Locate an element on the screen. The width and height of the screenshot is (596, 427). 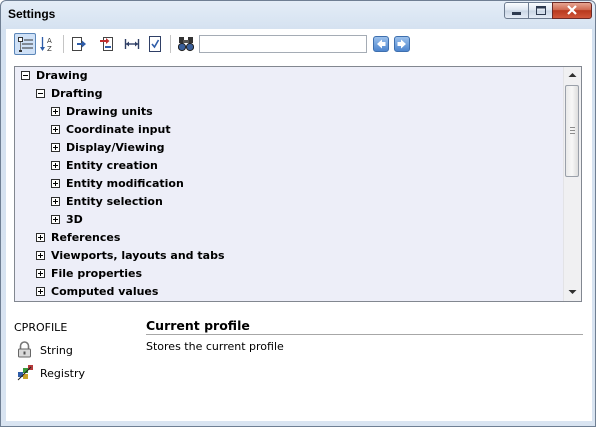
tree-item: Viewports, layouts and tabs is located at coordinates (289, 256).